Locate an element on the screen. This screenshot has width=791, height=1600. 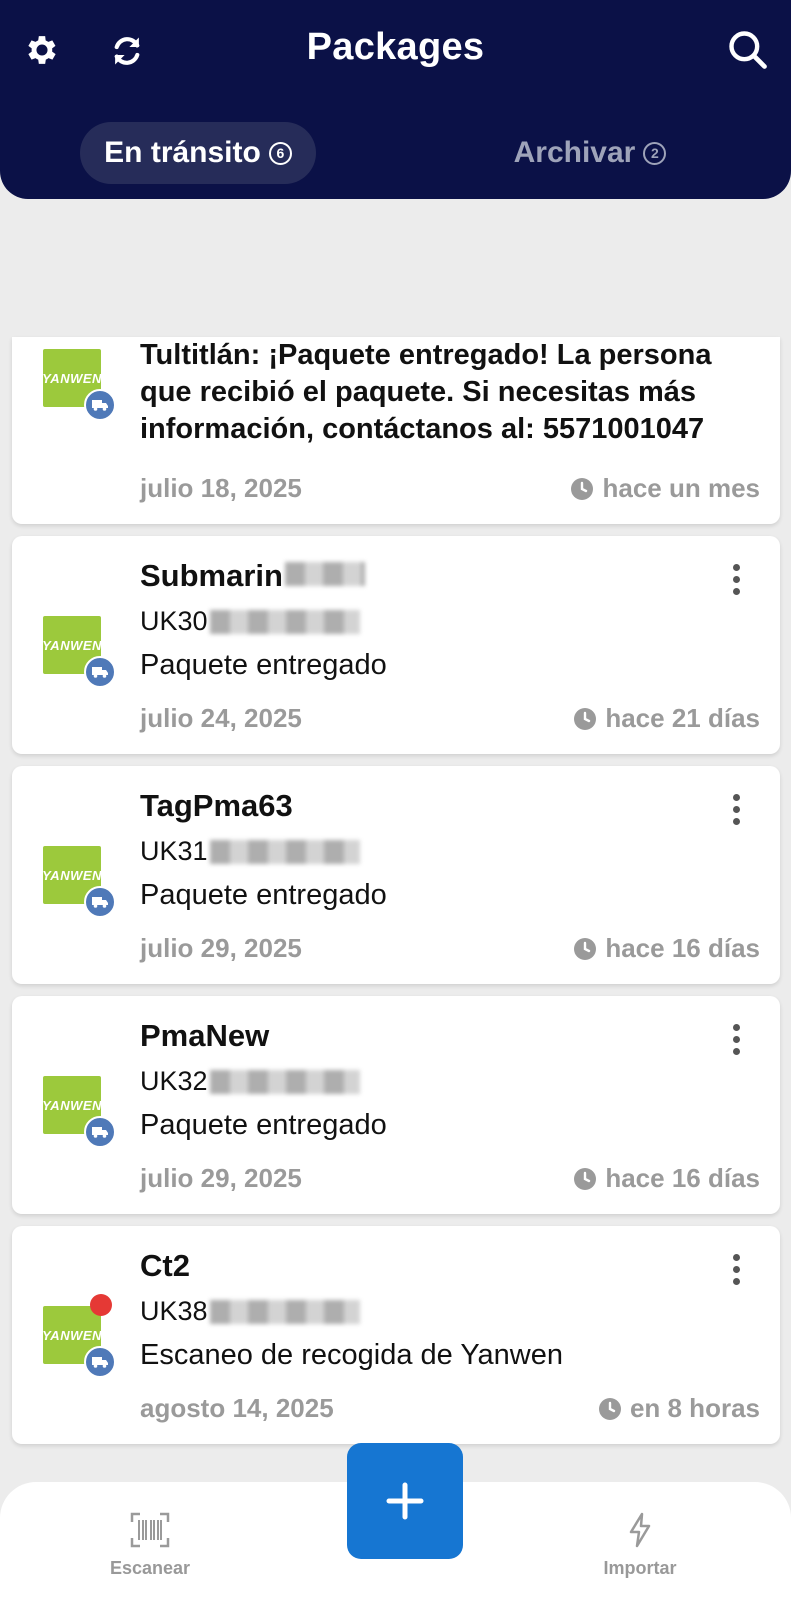
scan-label: Escanear is located at coordinates (150, 1568).